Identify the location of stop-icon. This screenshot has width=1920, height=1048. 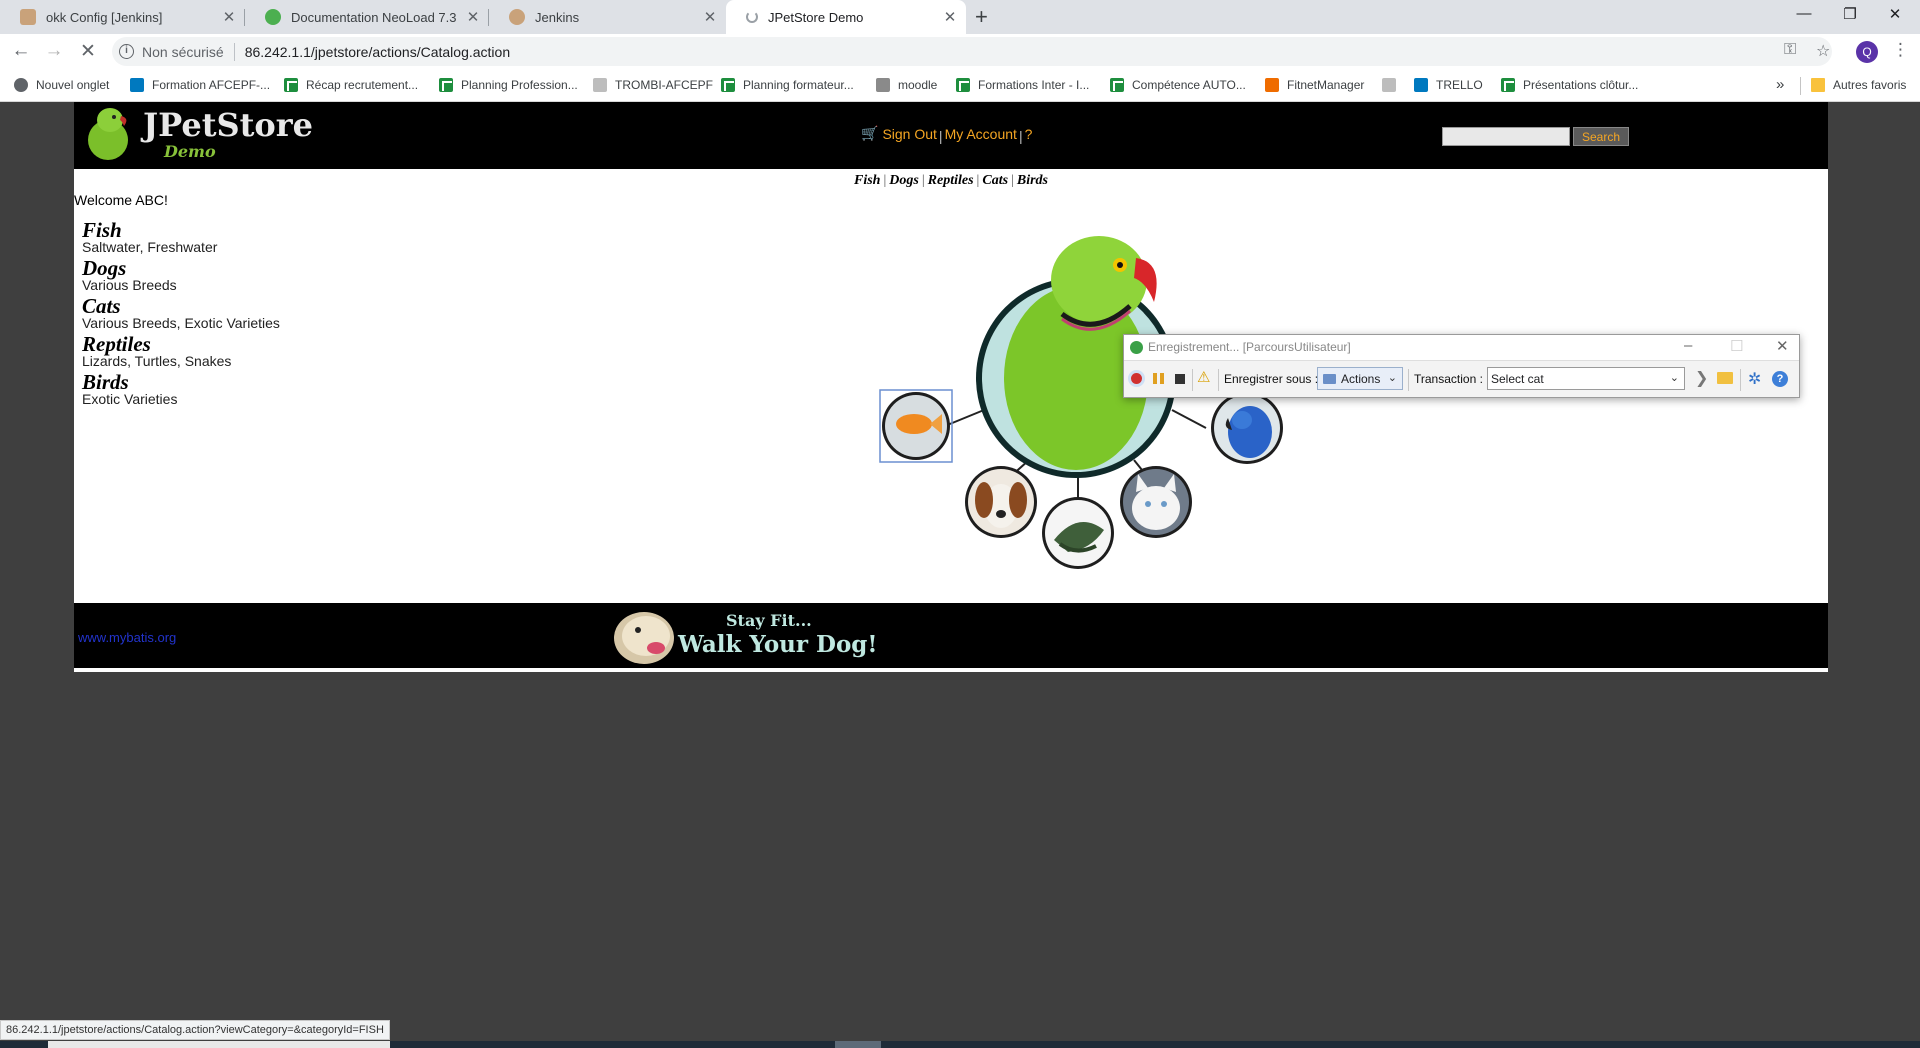
(1180, 379).